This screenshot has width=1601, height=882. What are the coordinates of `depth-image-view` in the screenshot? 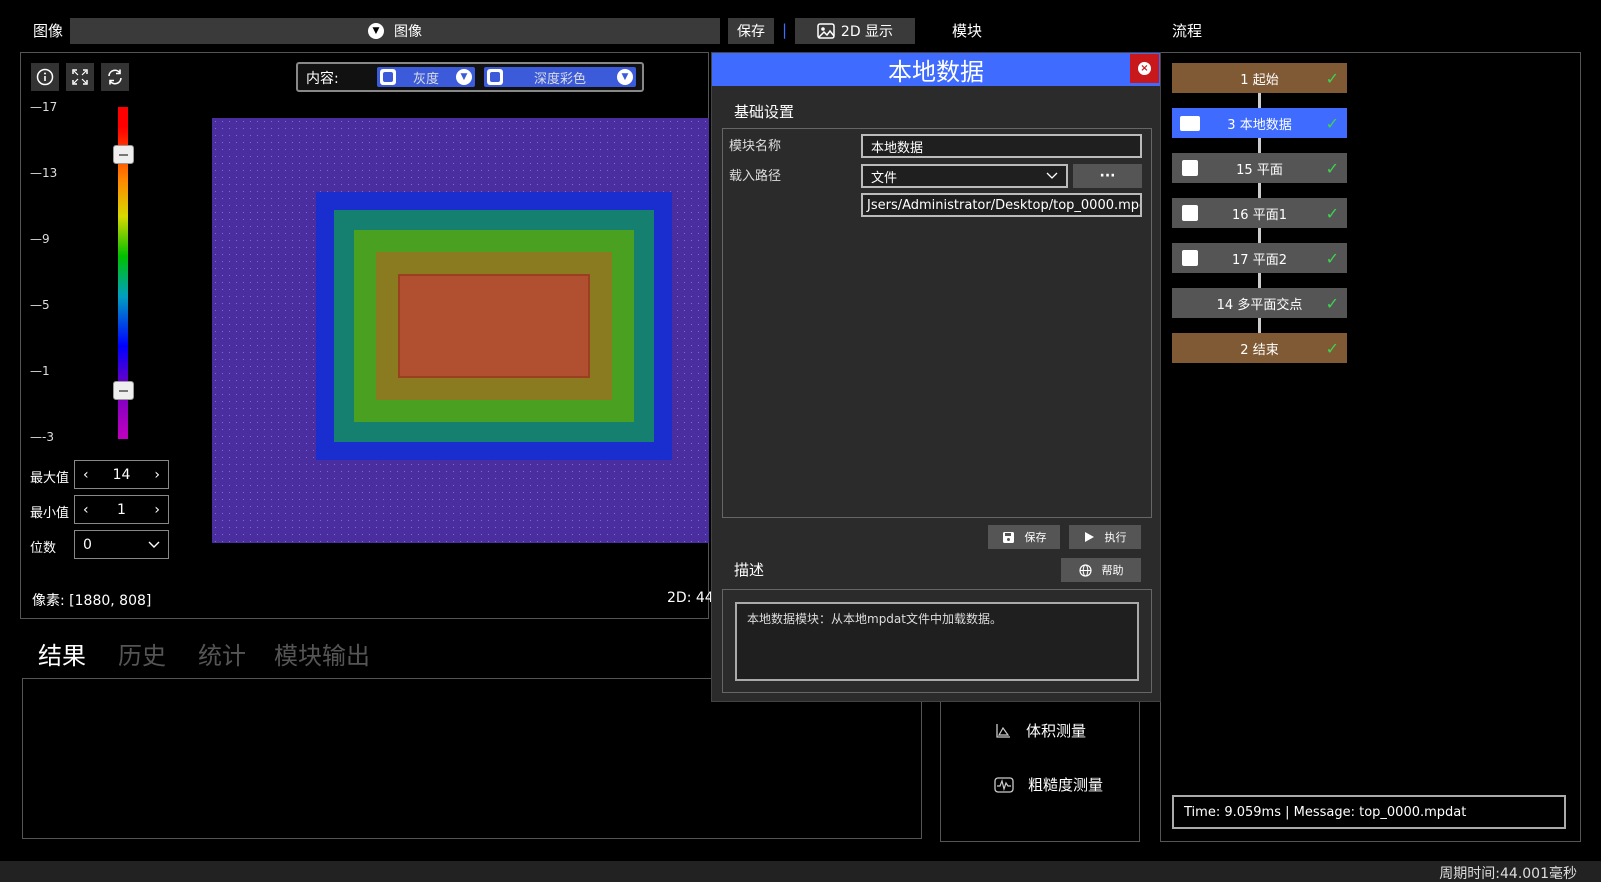 It's located at (460, 330).